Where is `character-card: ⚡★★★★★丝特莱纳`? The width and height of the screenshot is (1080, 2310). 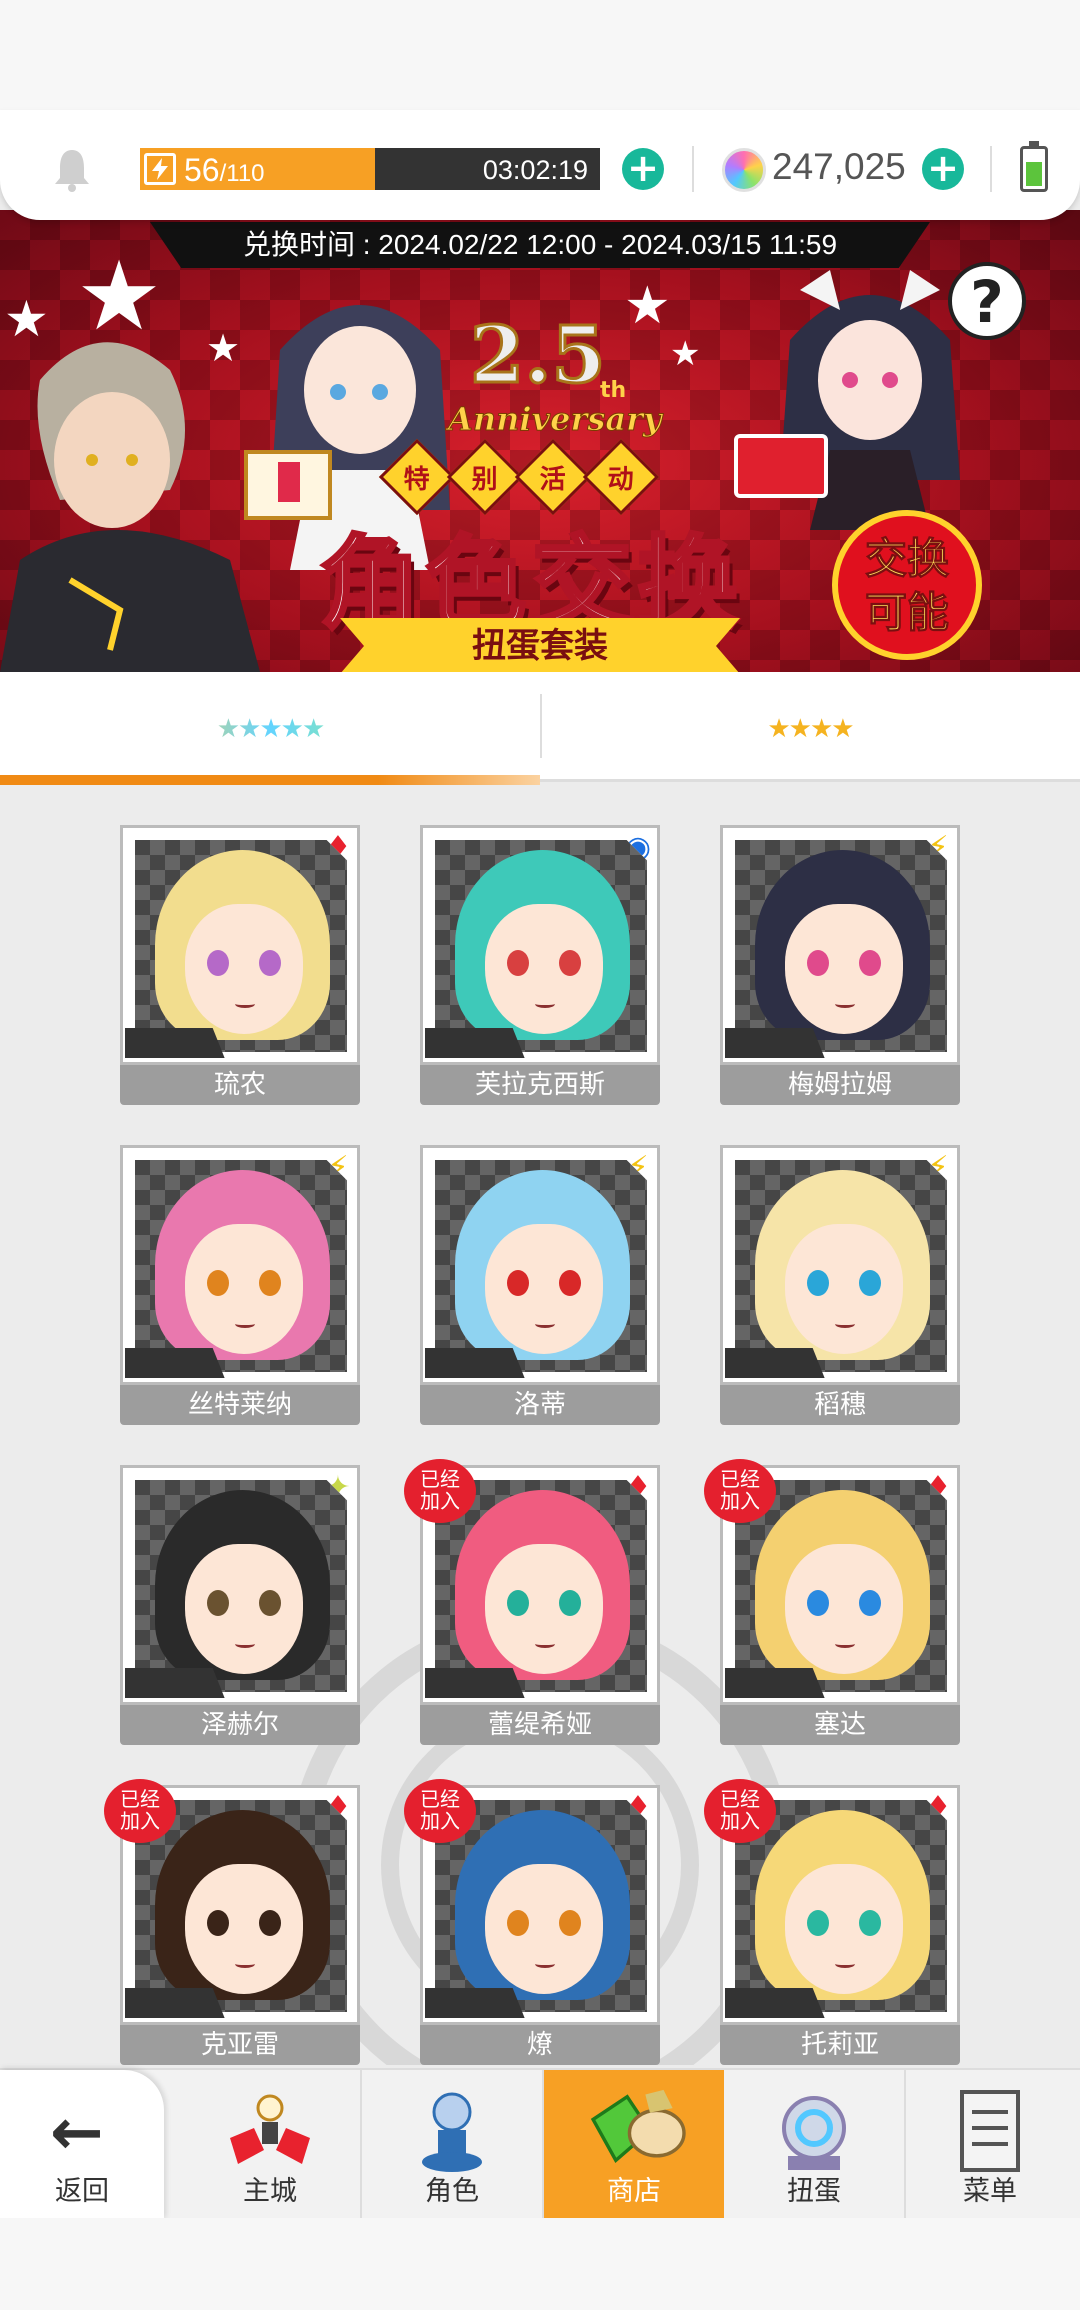 character-card: ⚡★★★★★丝特莱纳 is located at coordinates (240, 1285).